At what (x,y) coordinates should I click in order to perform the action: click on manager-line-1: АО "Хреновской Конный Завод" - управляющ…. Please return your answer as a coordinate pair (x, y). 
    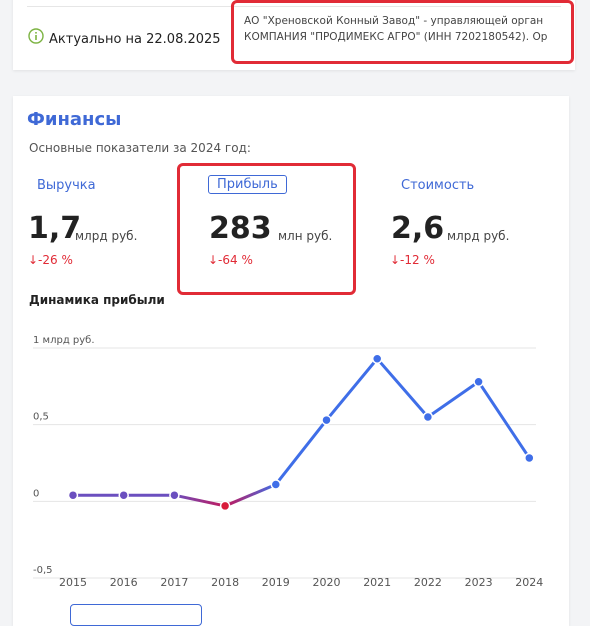
    Looking at the image, I should click on (394, 21).